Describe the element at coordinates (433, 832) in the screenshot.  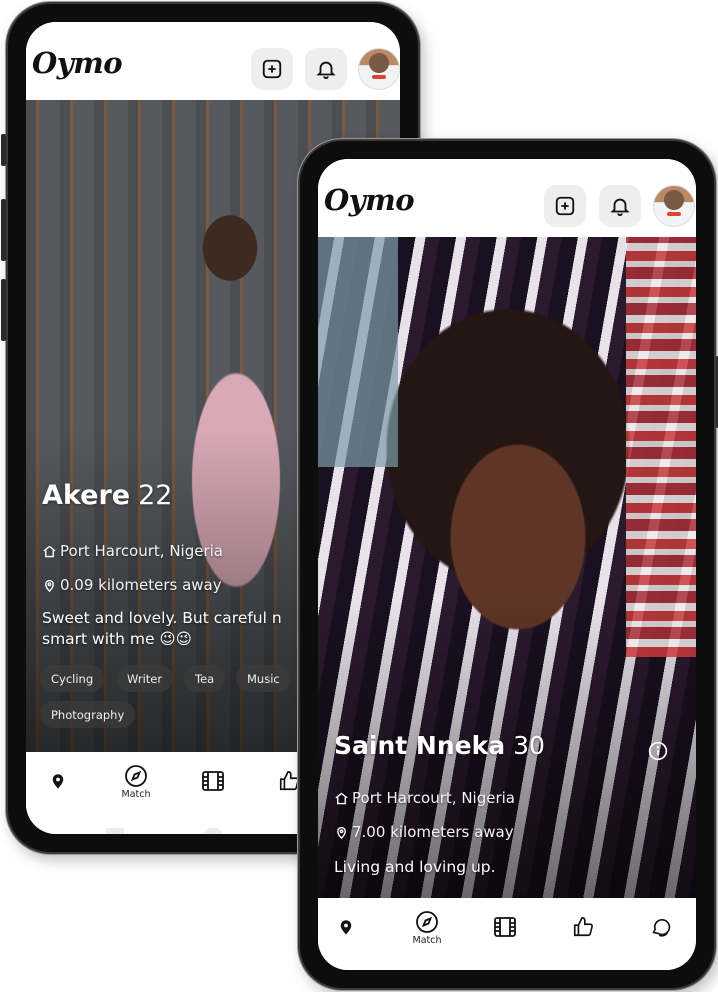
I see `distance-text: 7.00 kilometers away` at that location.